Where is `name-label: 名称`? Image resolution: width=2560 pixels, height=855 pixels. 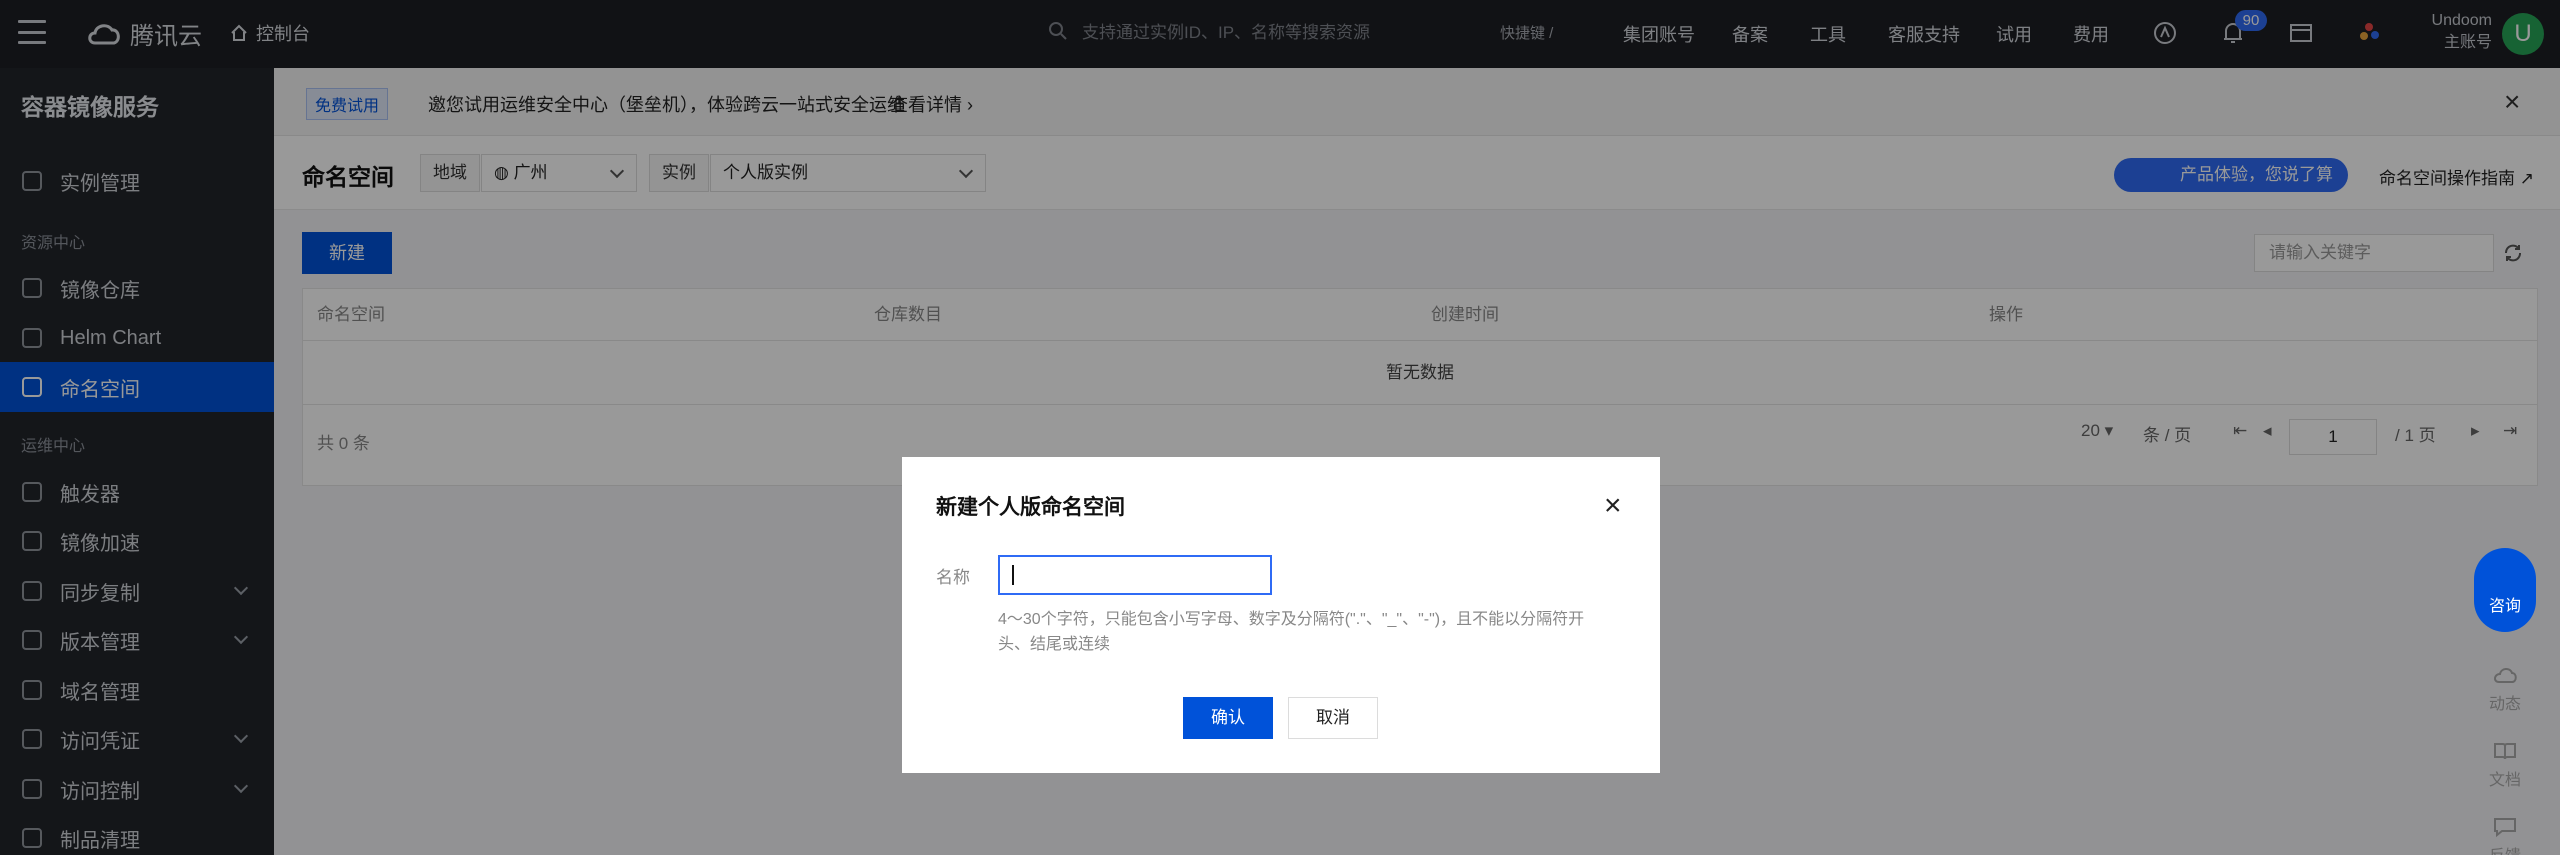
name-label: 名称 is located at coordinates (953, 577).